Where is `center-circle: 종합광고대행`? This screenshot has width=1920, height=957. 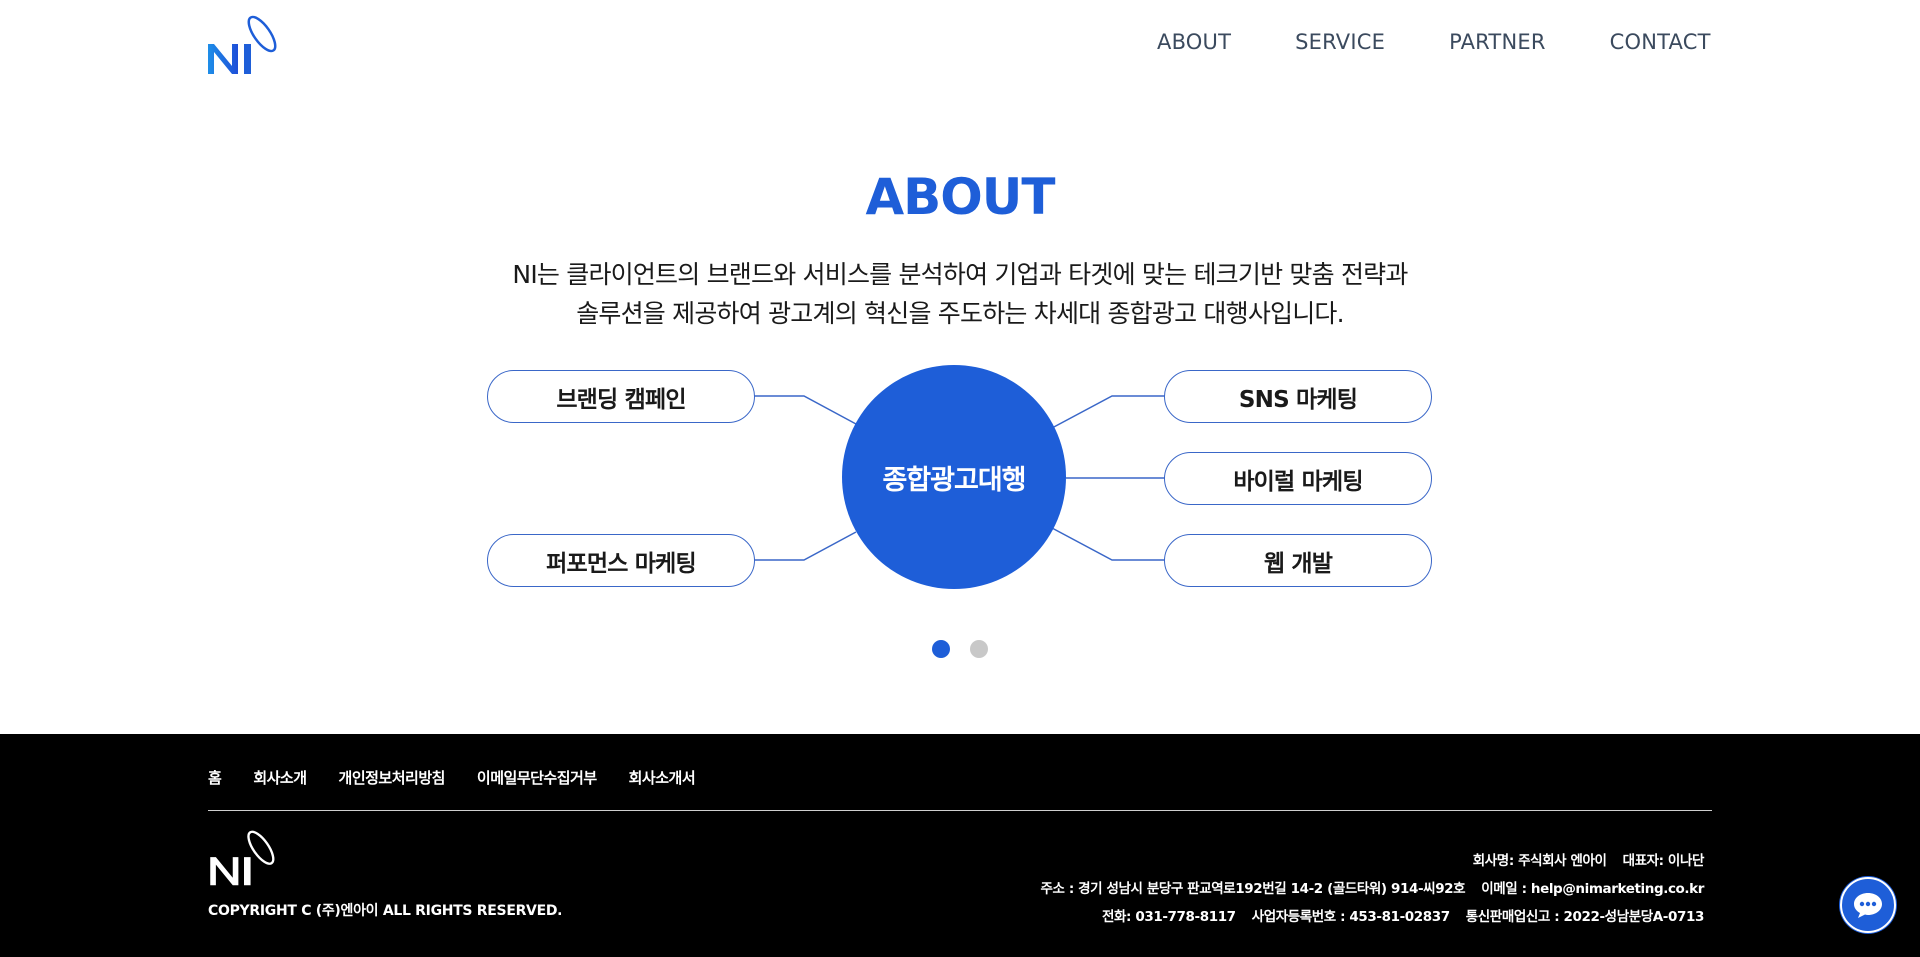
center-circle: 종합광고대행 is located at coordinates (954, 477).